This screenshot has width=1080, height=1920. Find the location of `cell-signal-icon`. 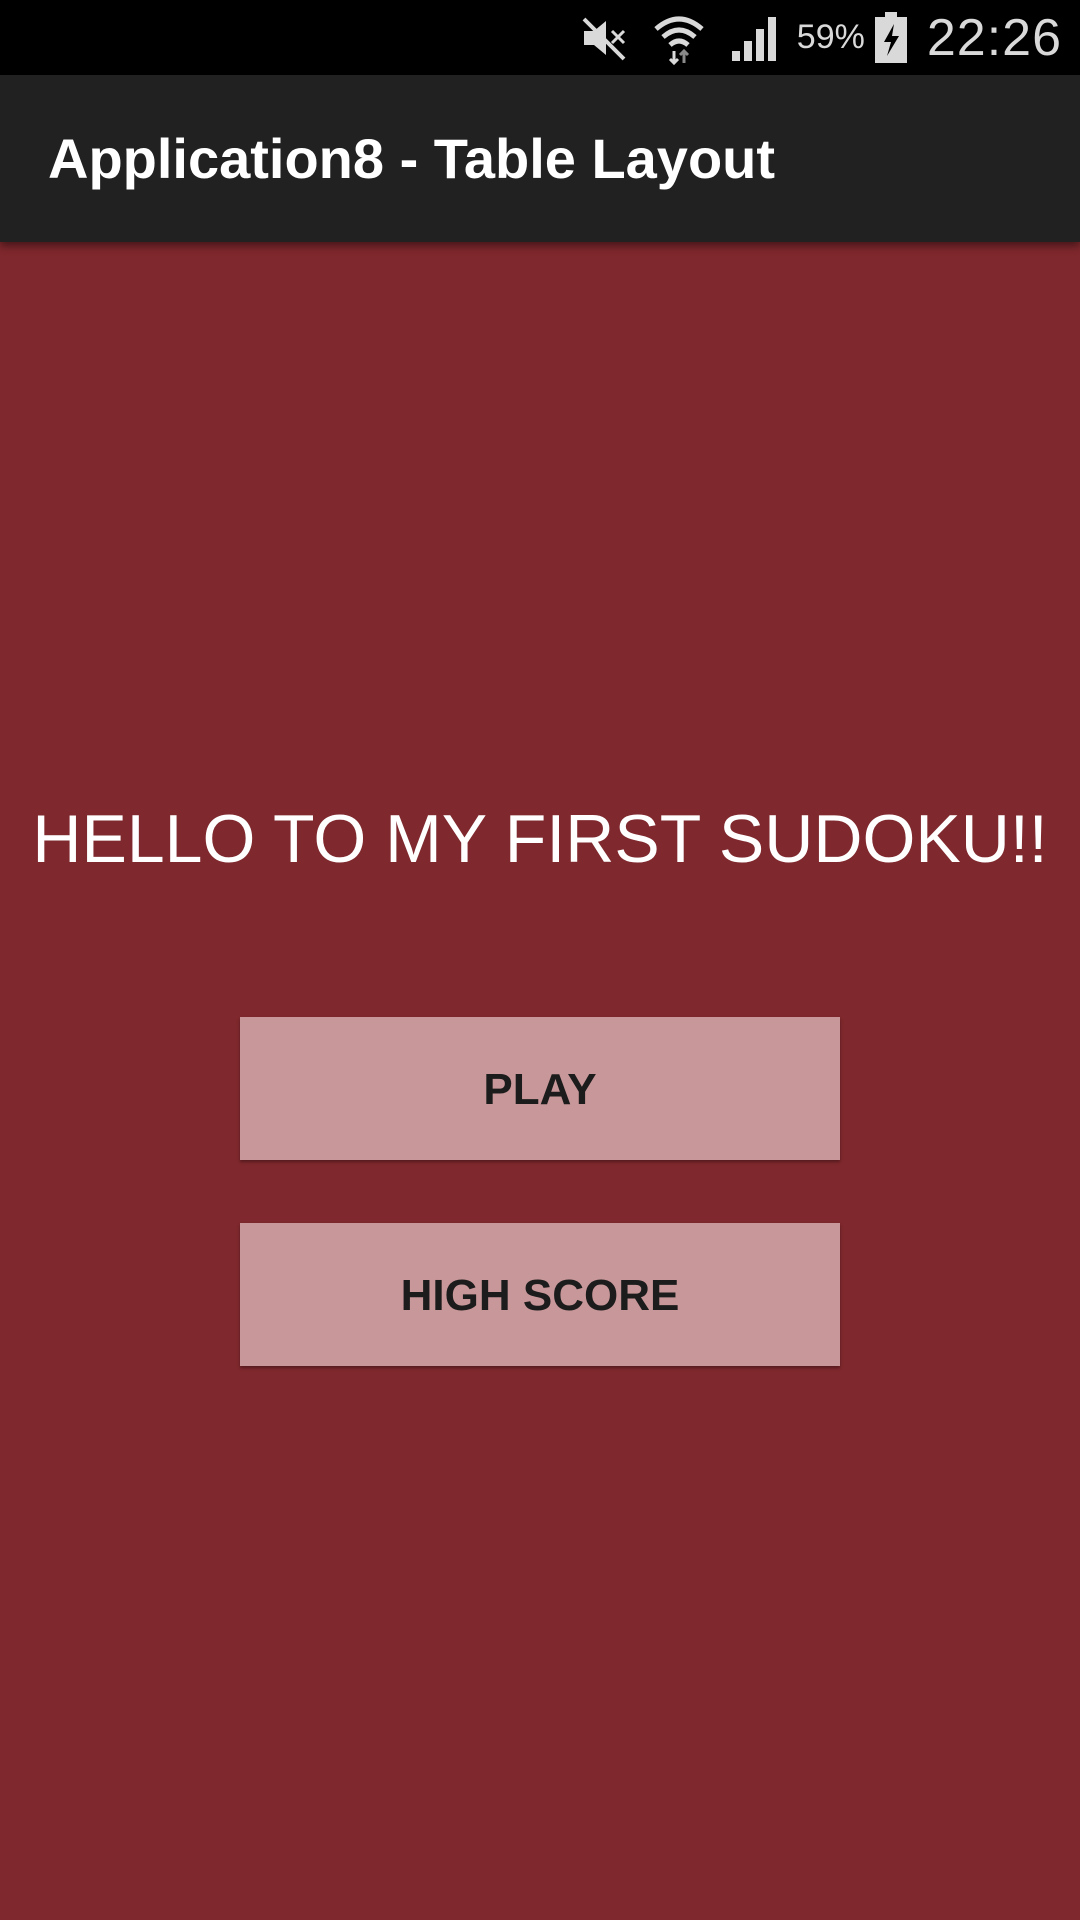

cell-signal-icon is located at coordinates (755, 38).